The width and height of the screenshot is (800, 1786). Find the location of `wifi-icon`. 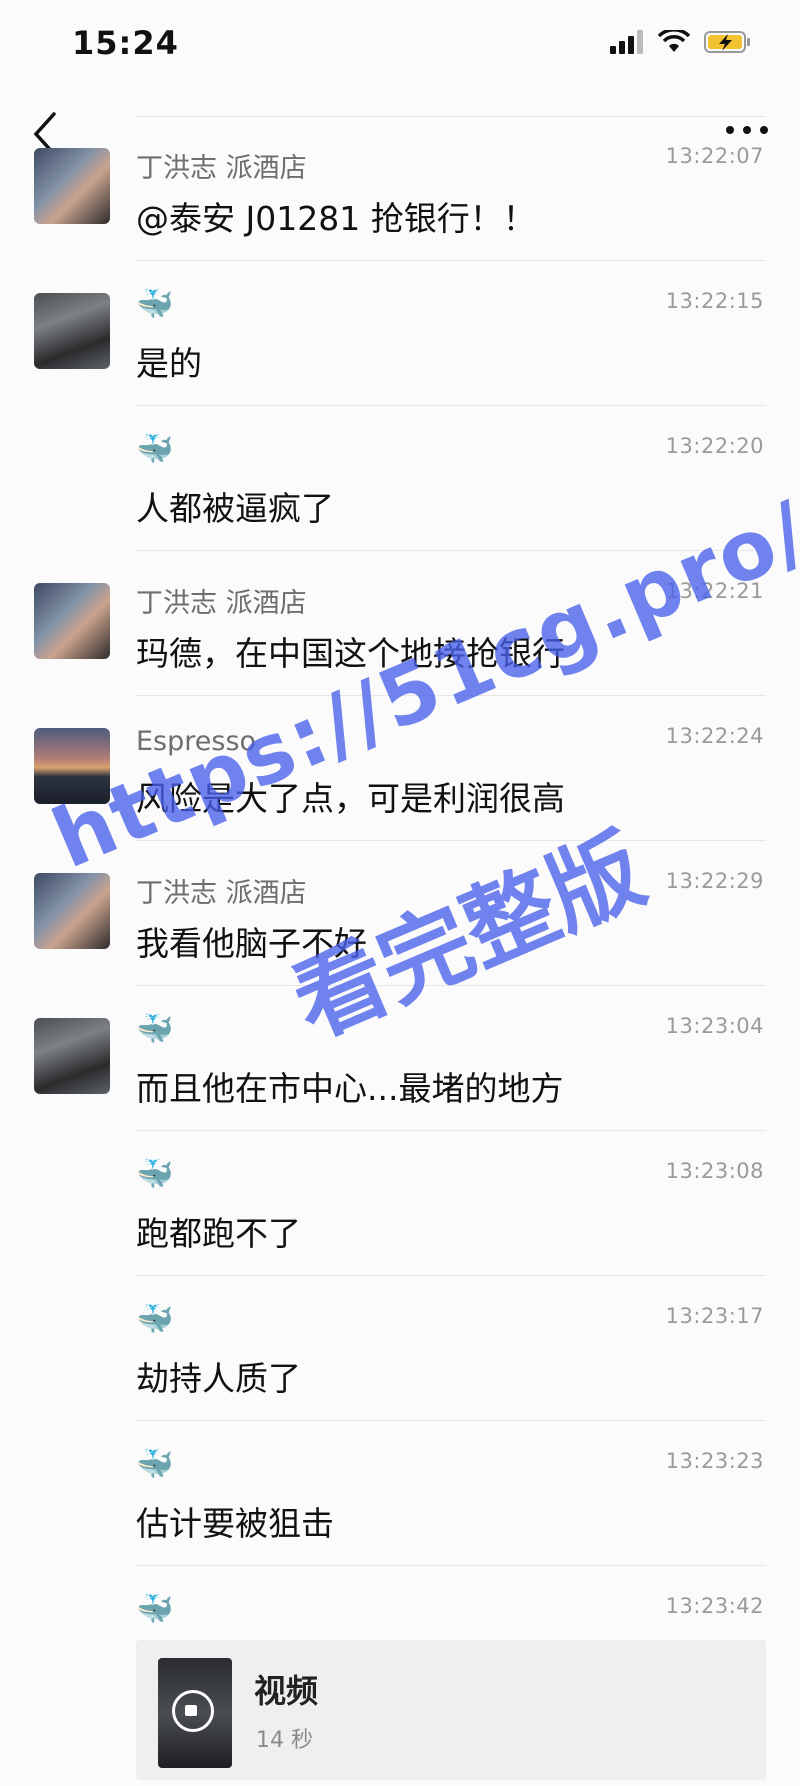

wifi-icon is located at coordinates (674, 41).